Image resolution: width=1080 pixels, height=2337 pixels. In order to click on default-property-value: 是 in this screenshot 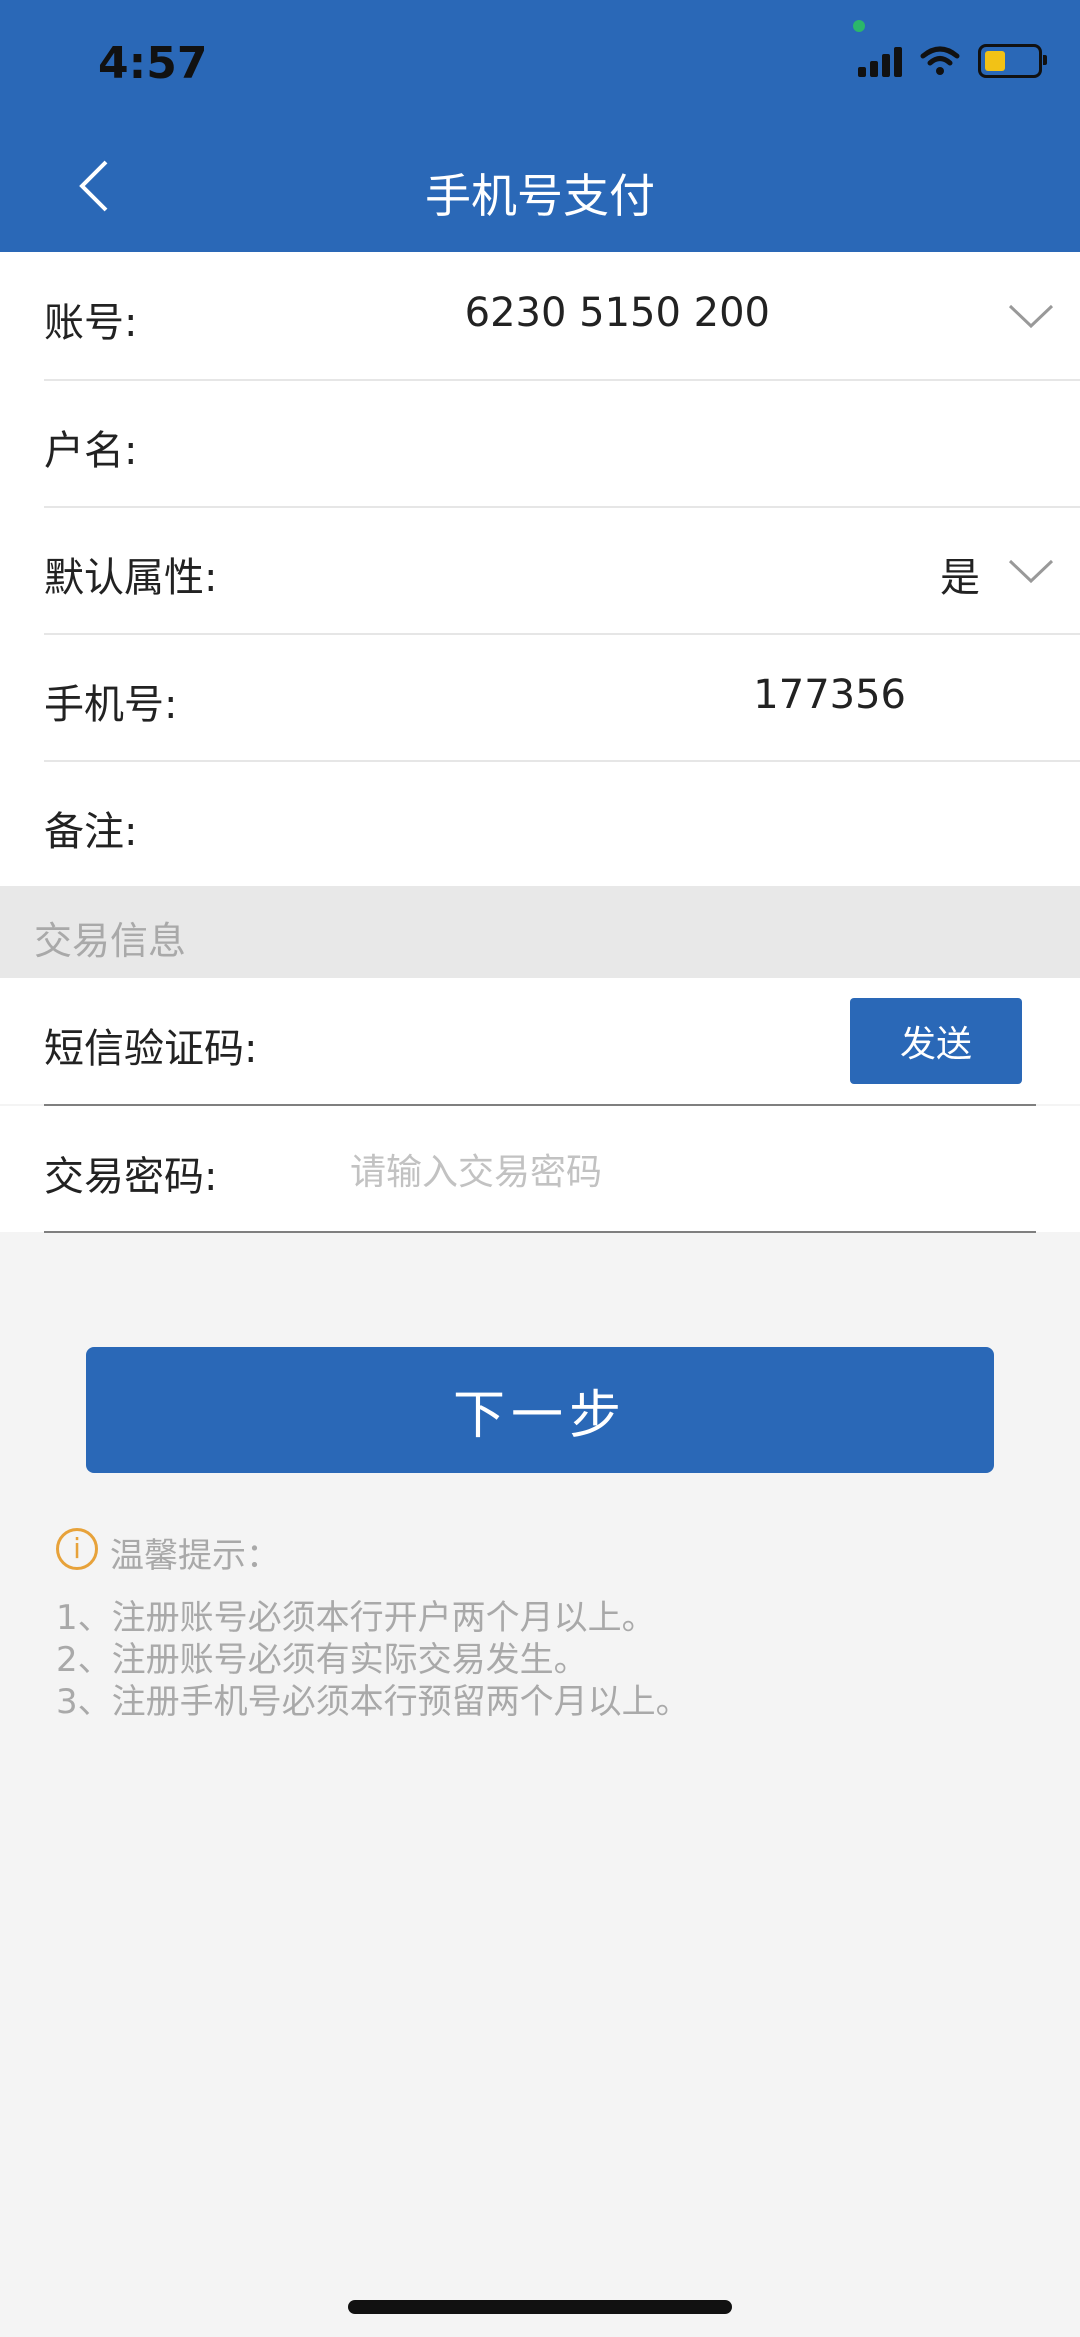, I will do `click(960, 578)`.